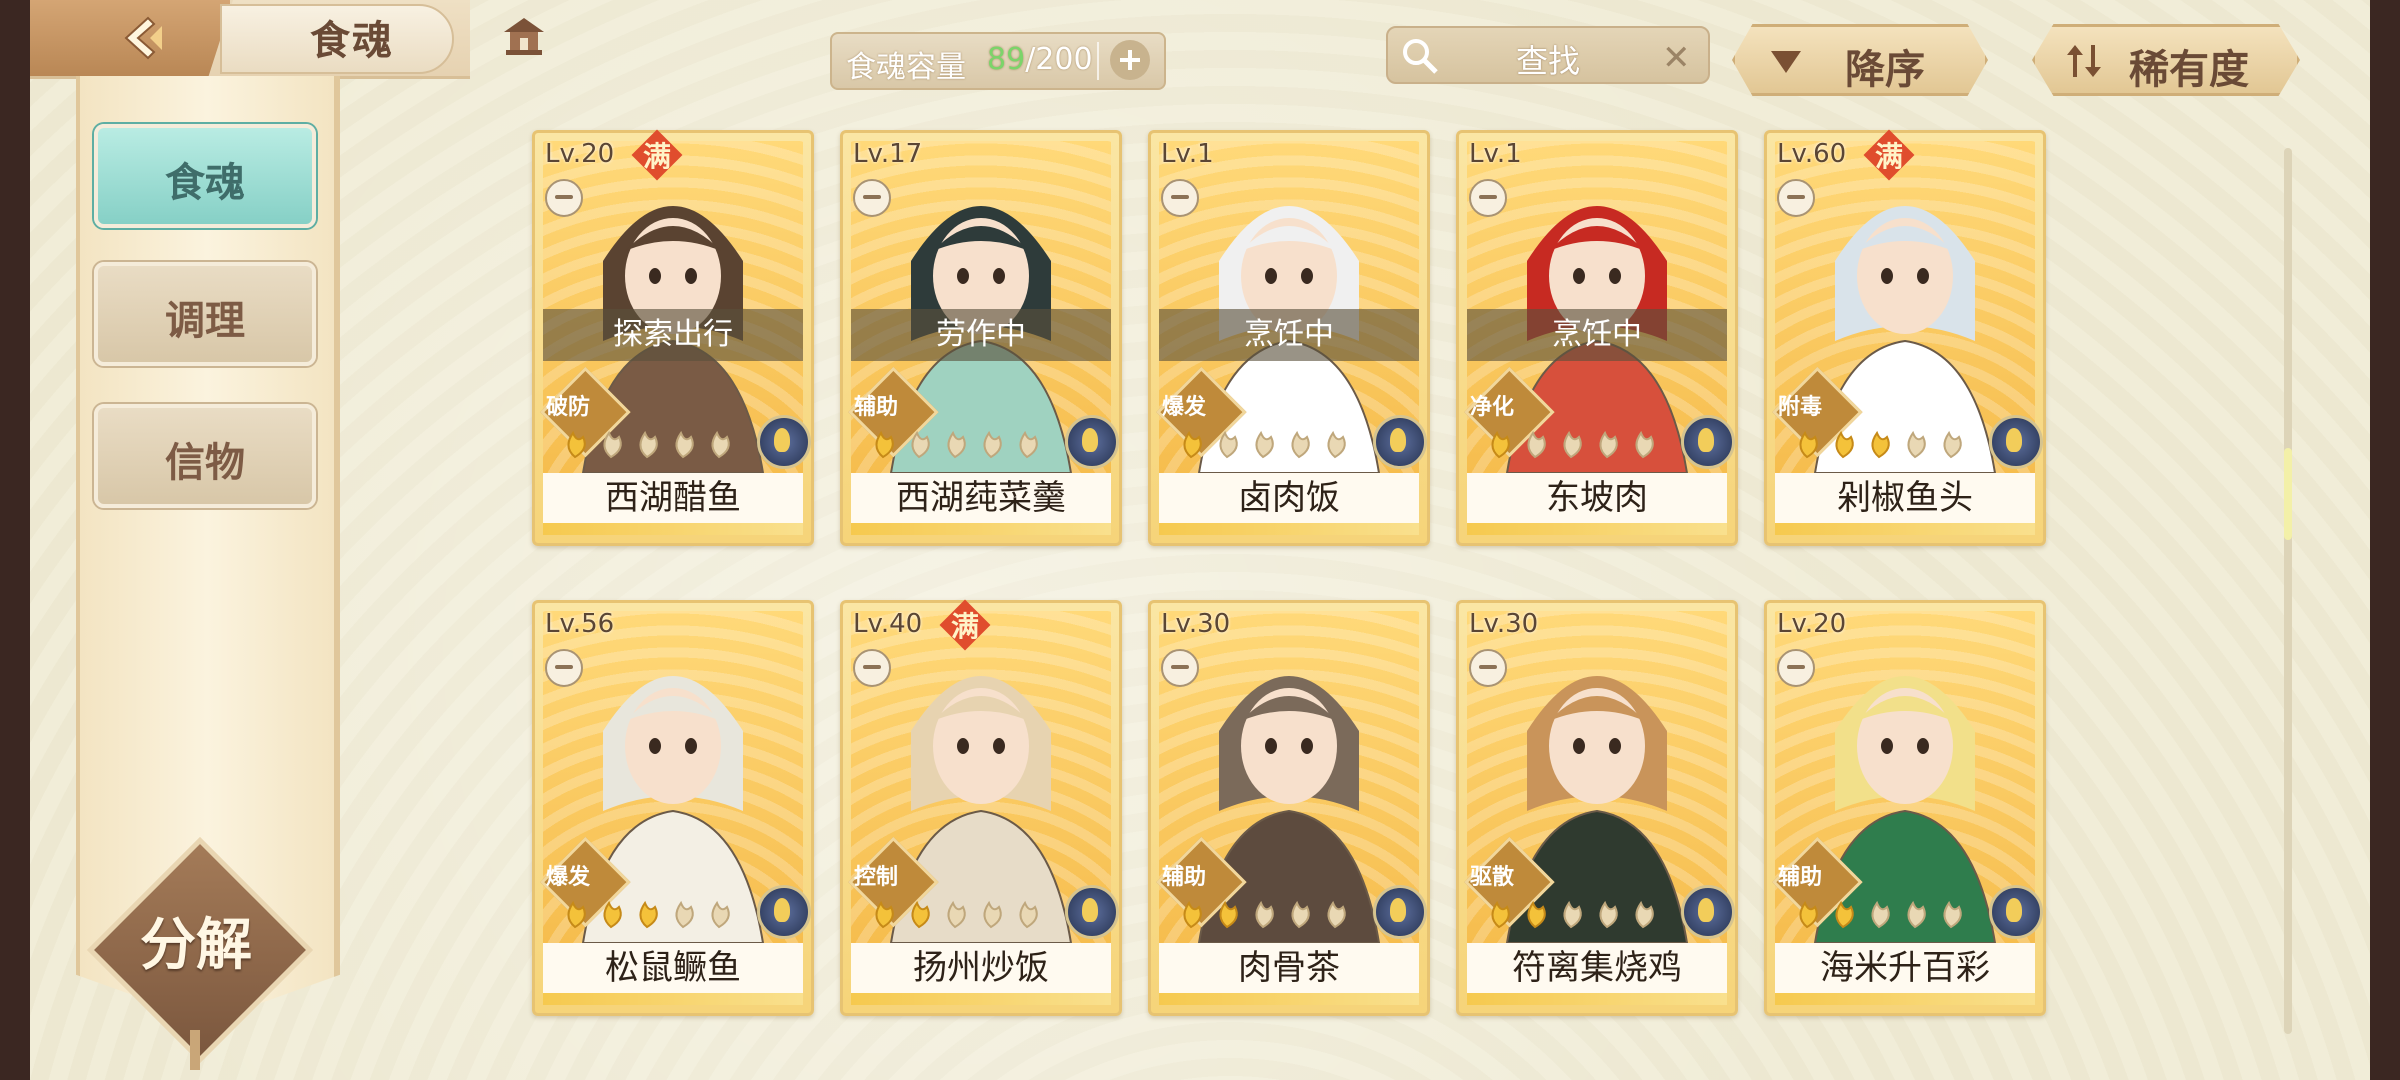  What do you see at coordinates (205, 314) in the screenshot?
I see `tab-conditioning: 调理` at bounding box center [205, 314].